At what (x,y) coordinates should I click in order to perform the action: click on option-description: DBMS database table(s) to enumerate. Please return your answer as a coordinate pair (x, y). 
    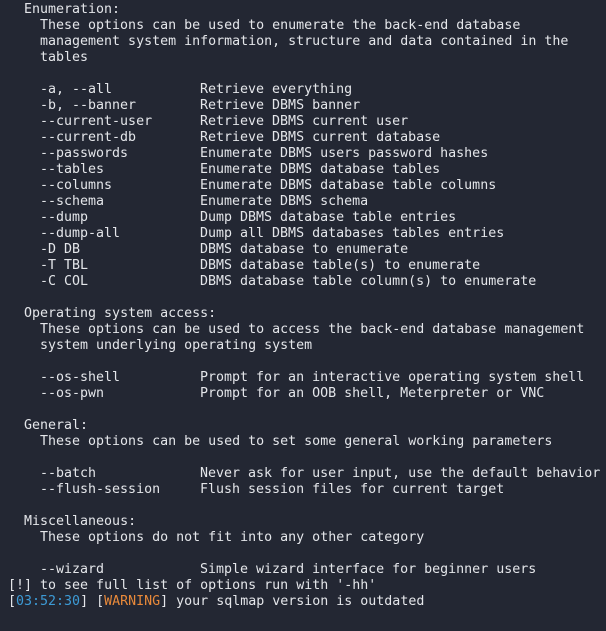
    Looking at the image, I should click on (340, 265).